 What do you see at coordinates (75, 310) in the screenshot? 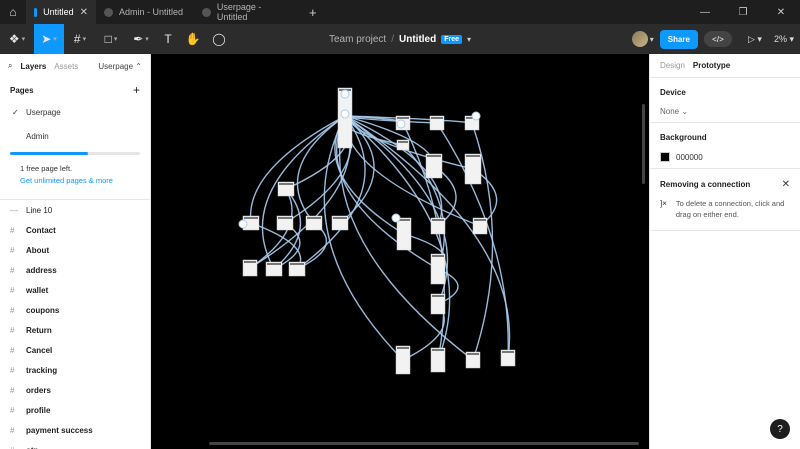
I see `layer-item: # coupons` at bounding box center [75, 310].